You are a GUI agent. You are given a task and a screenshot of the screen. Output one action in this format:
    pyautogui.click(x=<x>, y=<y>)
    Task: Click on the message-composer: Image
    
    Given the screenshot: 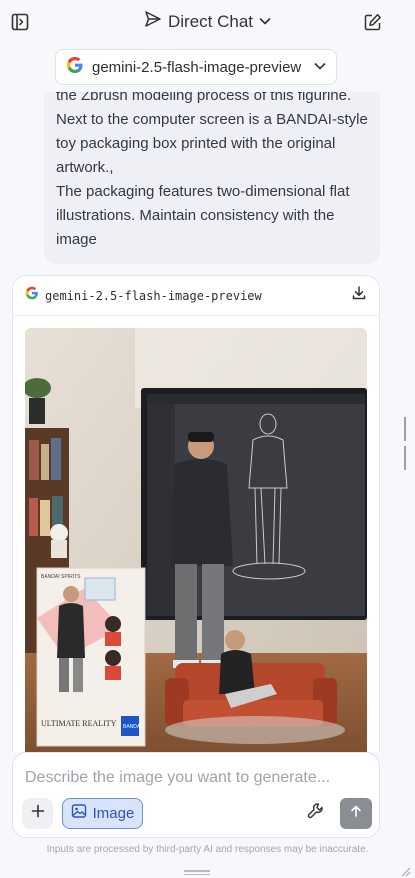 What is the action you would take?
    pyautogui.click(x=196, y=795)
    